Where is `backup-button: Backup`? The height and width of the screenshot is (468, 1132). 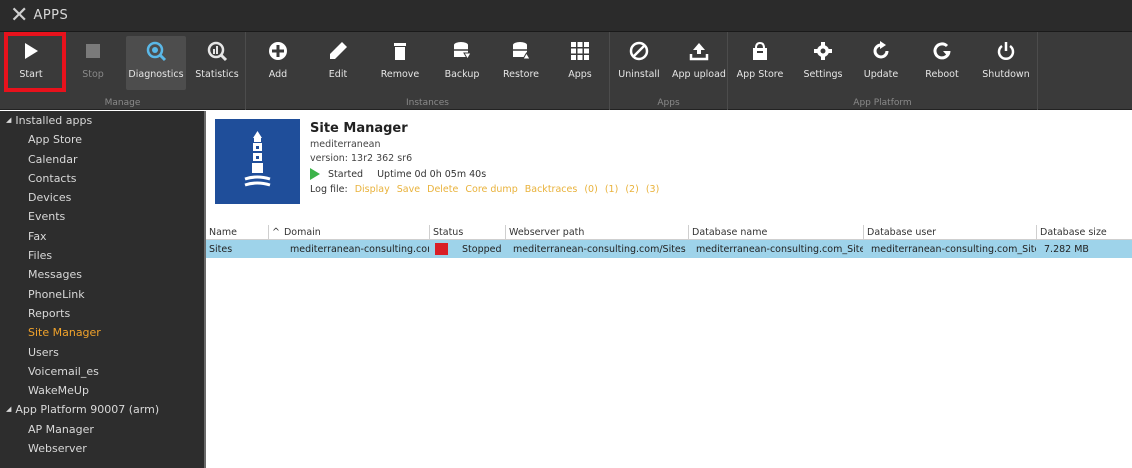
backup-button: Backup is located at coordinates (462, 63).